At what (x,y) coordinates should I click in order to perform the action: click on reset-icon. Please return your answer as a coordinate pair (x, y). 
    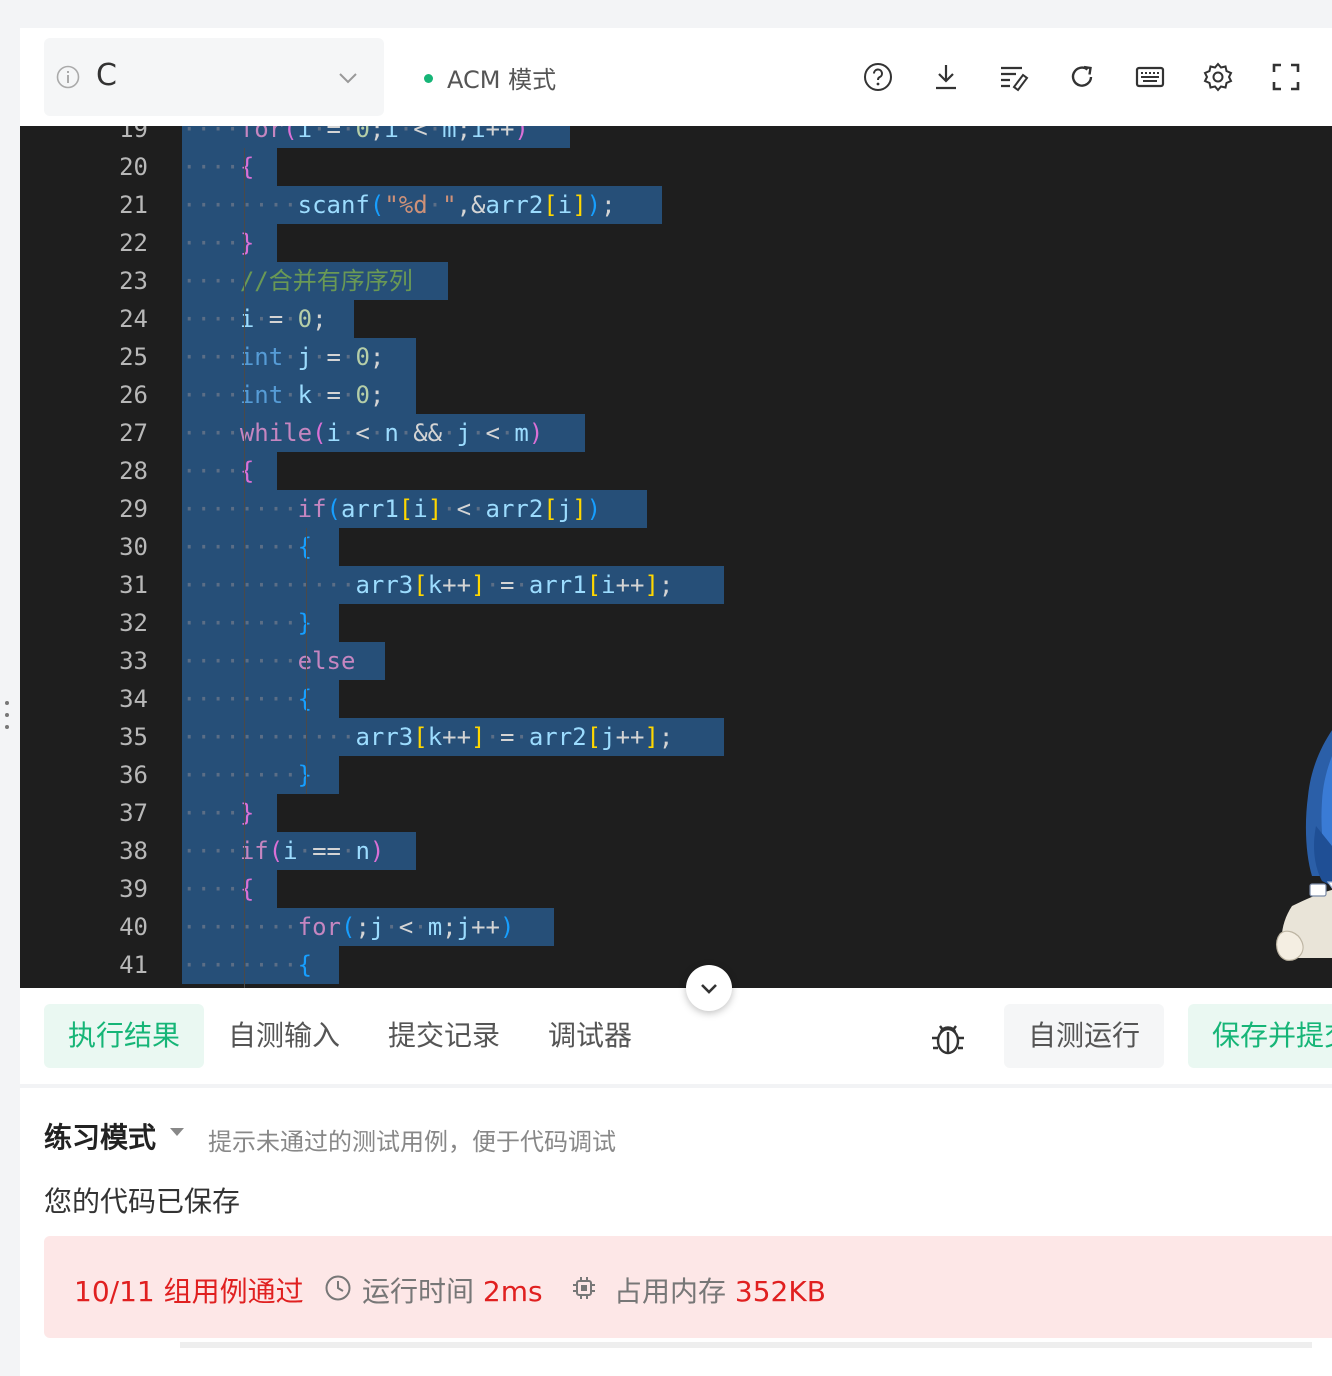
    Looking at the image, I should click on (1082, 77).